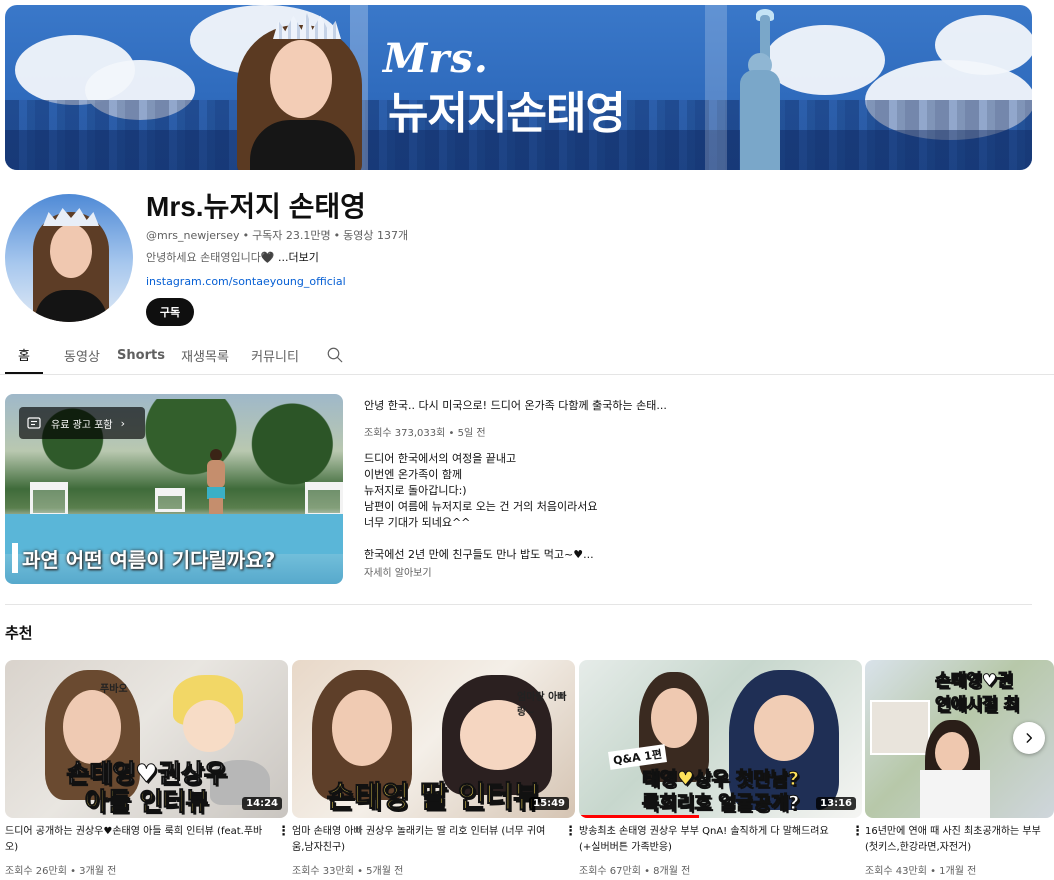 This screenshot has height=880, width=1054. I want to click on featured-video-stats: 조회수 373,033회 • 5일 전, so click(425, 433).